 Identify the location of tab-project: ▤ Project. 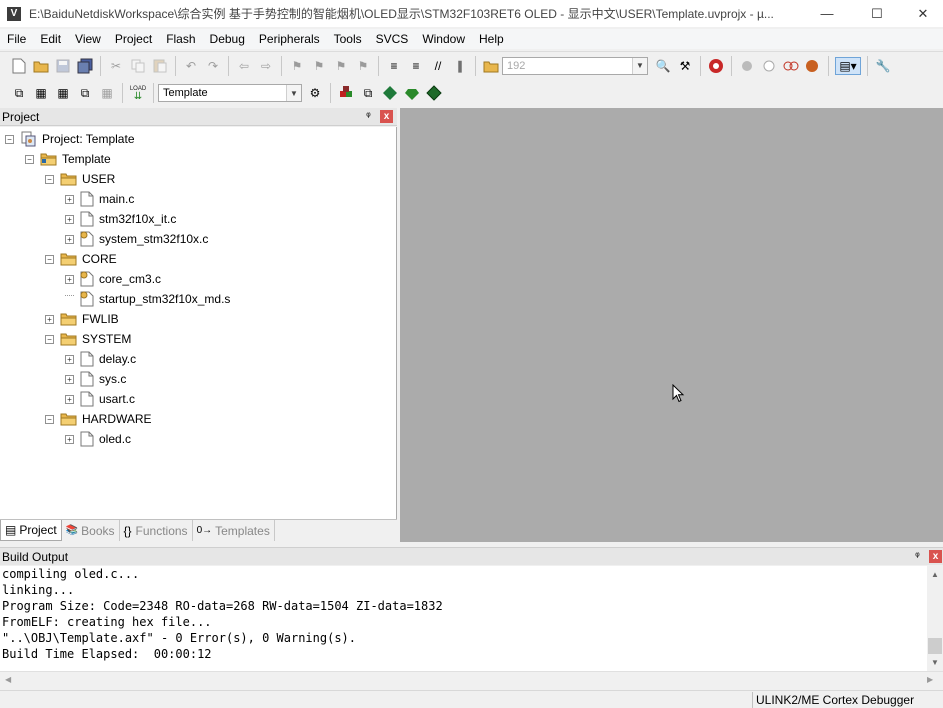
(31, 530).